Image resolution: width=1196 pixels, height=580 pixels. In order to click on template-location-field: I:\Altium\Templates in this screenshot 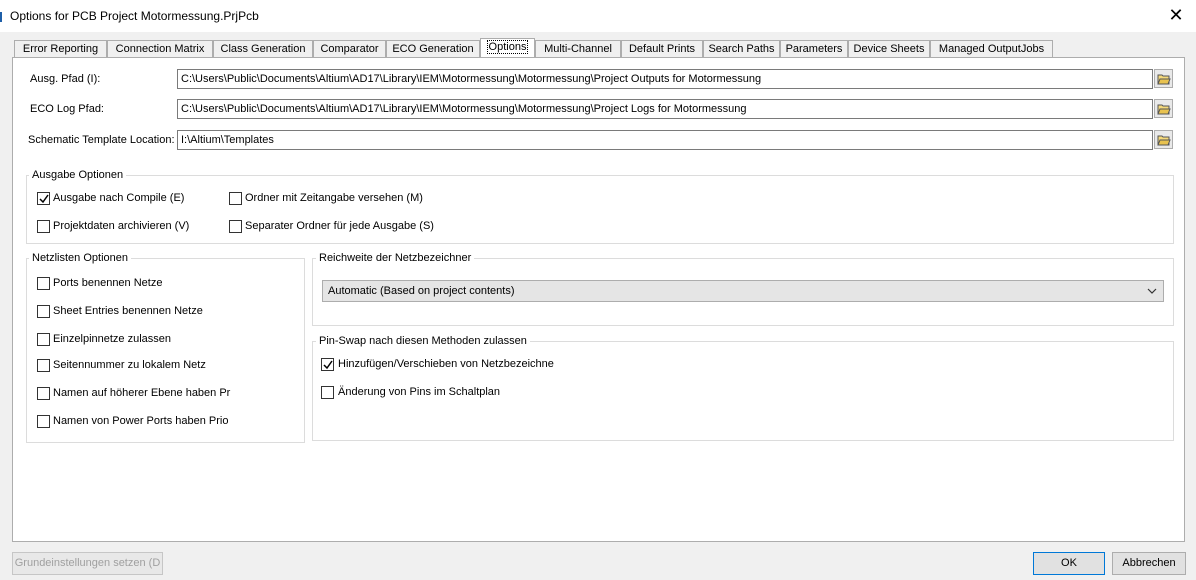, I will do `click(665, 140)`.